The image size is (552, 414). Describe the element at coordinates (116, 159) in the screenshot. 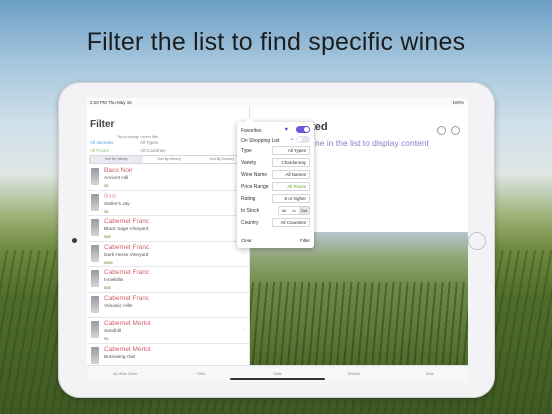

I see `sort-by-variety-button: Sort By Variety` at that location.